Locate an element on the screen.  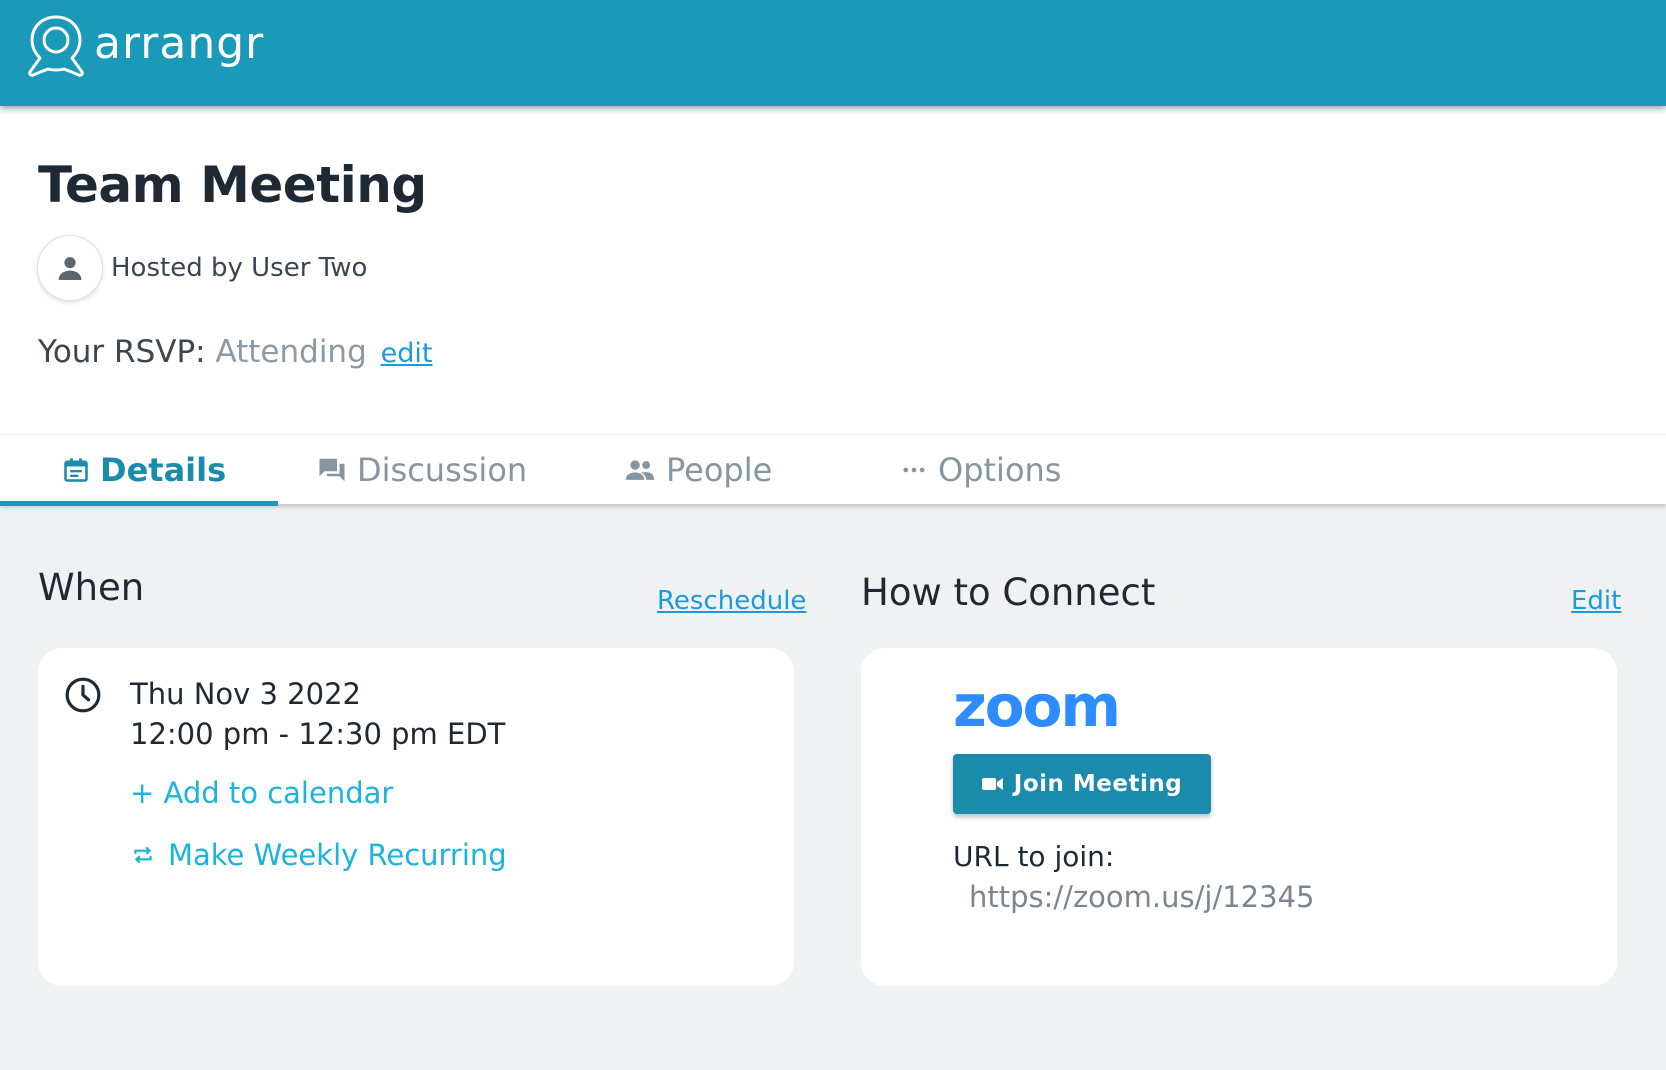
make-recurring-label: Make Weekly Recurring is located at coordinates (337, 855).